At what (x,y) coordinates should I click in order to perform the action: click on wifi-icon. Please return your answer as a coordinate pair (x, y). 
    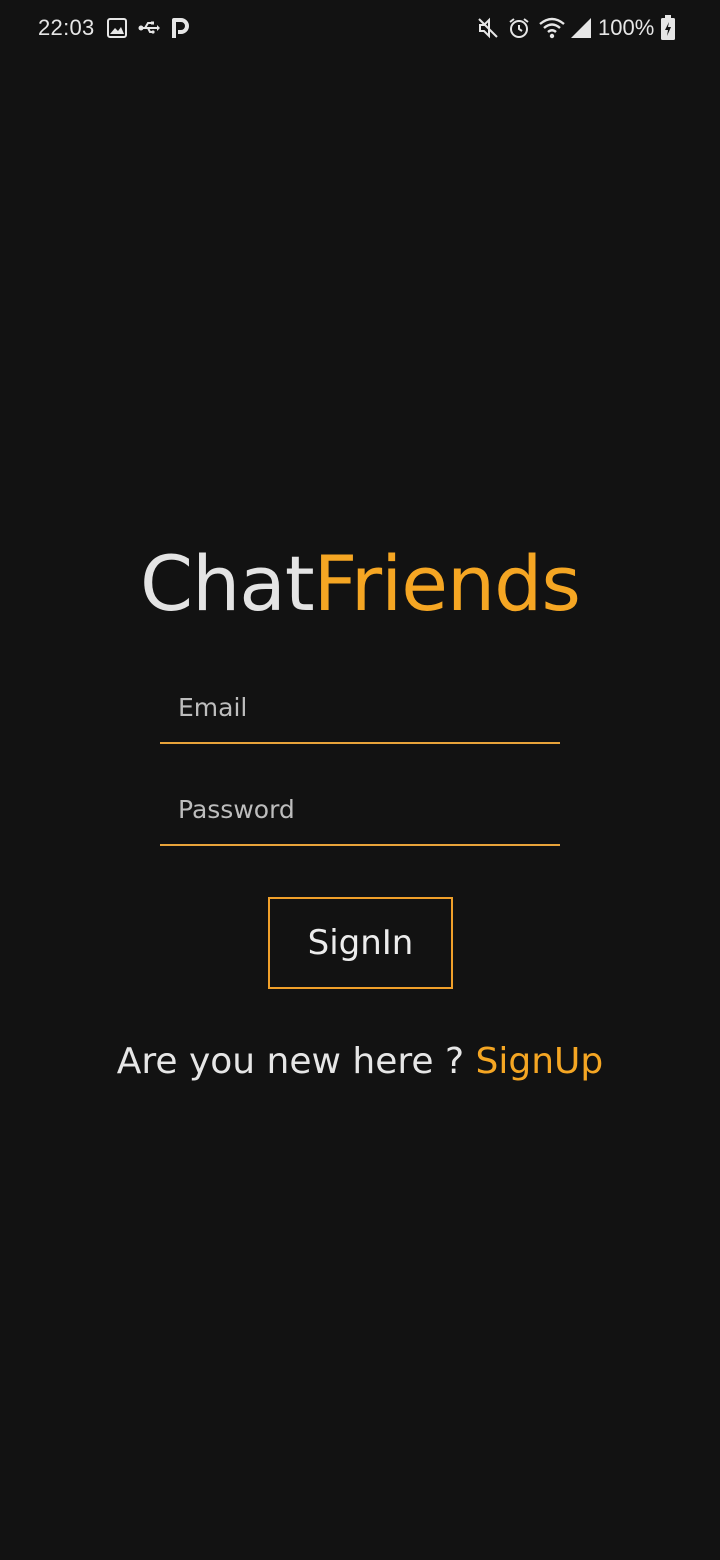
    Looking at the image, I should click on (552, 28).